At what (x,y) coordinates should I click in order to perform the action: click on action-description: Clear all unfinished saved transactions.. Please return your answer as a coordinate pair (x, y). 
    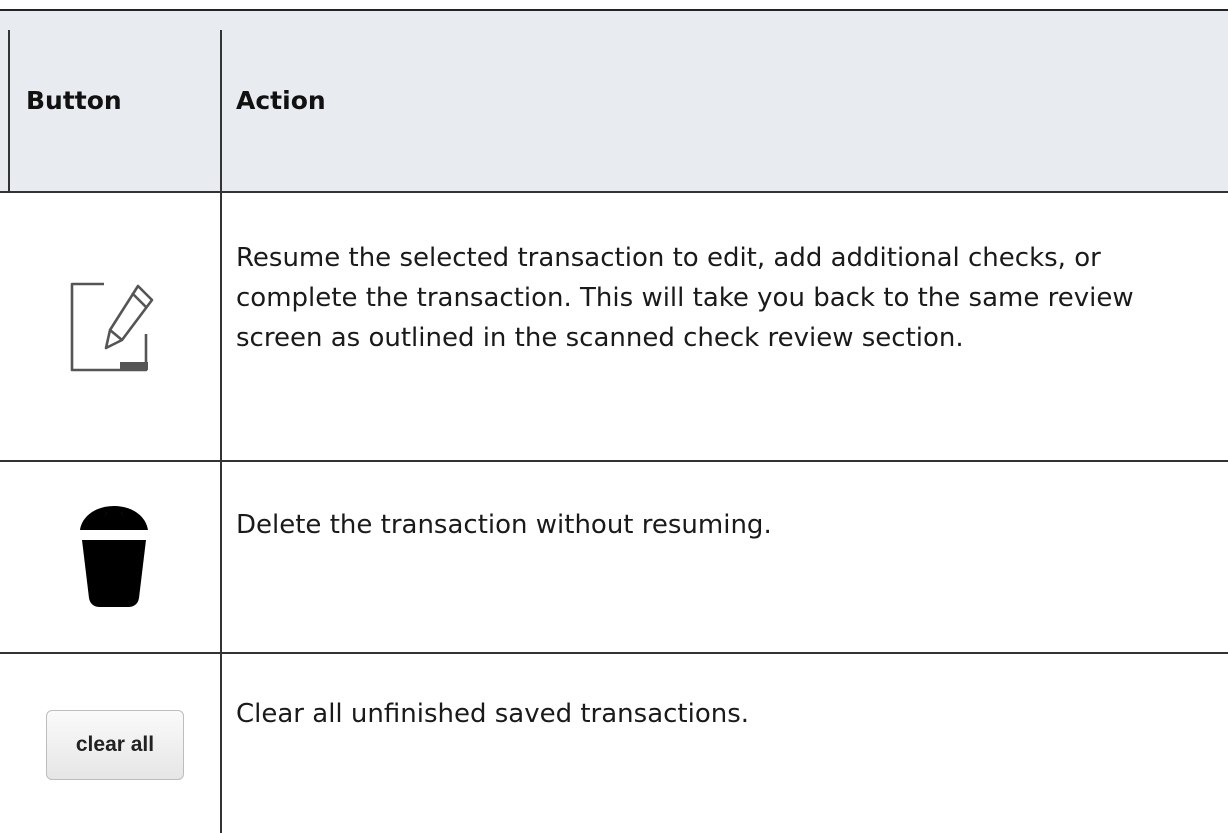
    Looking at the image, I should click on (493, 714).